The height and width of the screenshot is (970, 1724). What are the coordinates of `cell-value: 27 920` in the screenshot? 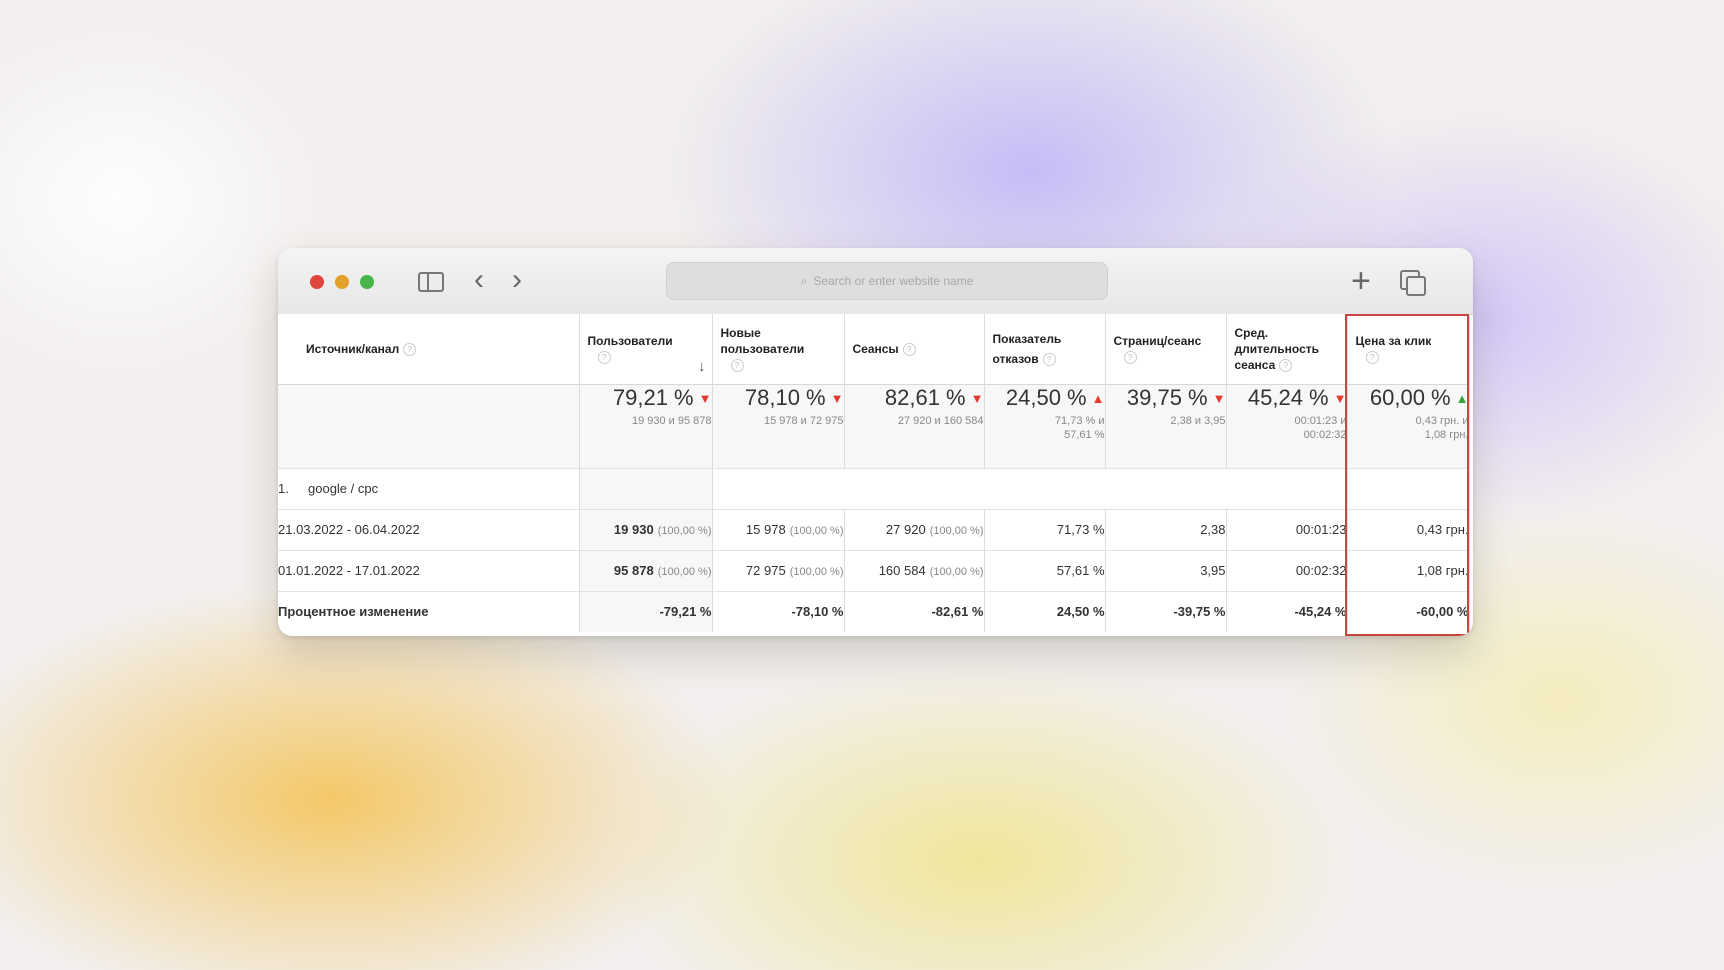 It's located at (905, 529).